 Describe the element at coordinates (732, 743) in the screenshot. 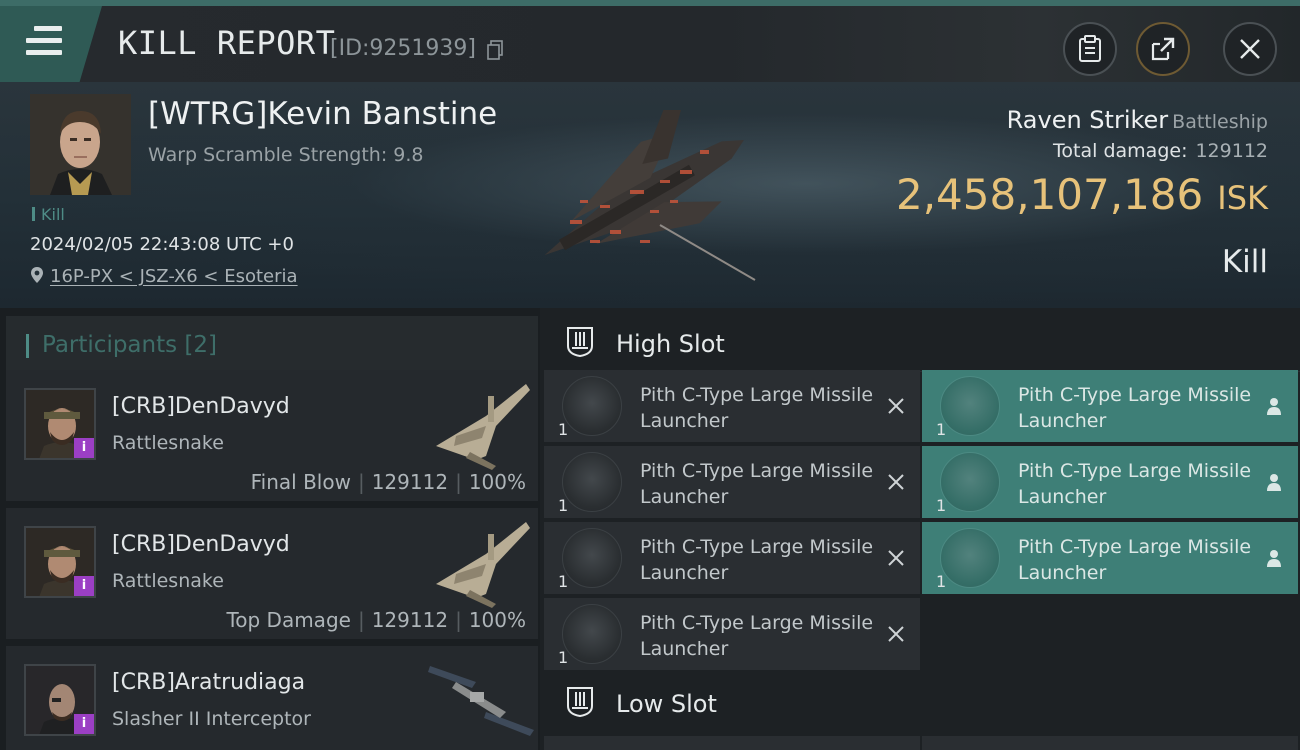

I see `module-item-destroyed` at that location.